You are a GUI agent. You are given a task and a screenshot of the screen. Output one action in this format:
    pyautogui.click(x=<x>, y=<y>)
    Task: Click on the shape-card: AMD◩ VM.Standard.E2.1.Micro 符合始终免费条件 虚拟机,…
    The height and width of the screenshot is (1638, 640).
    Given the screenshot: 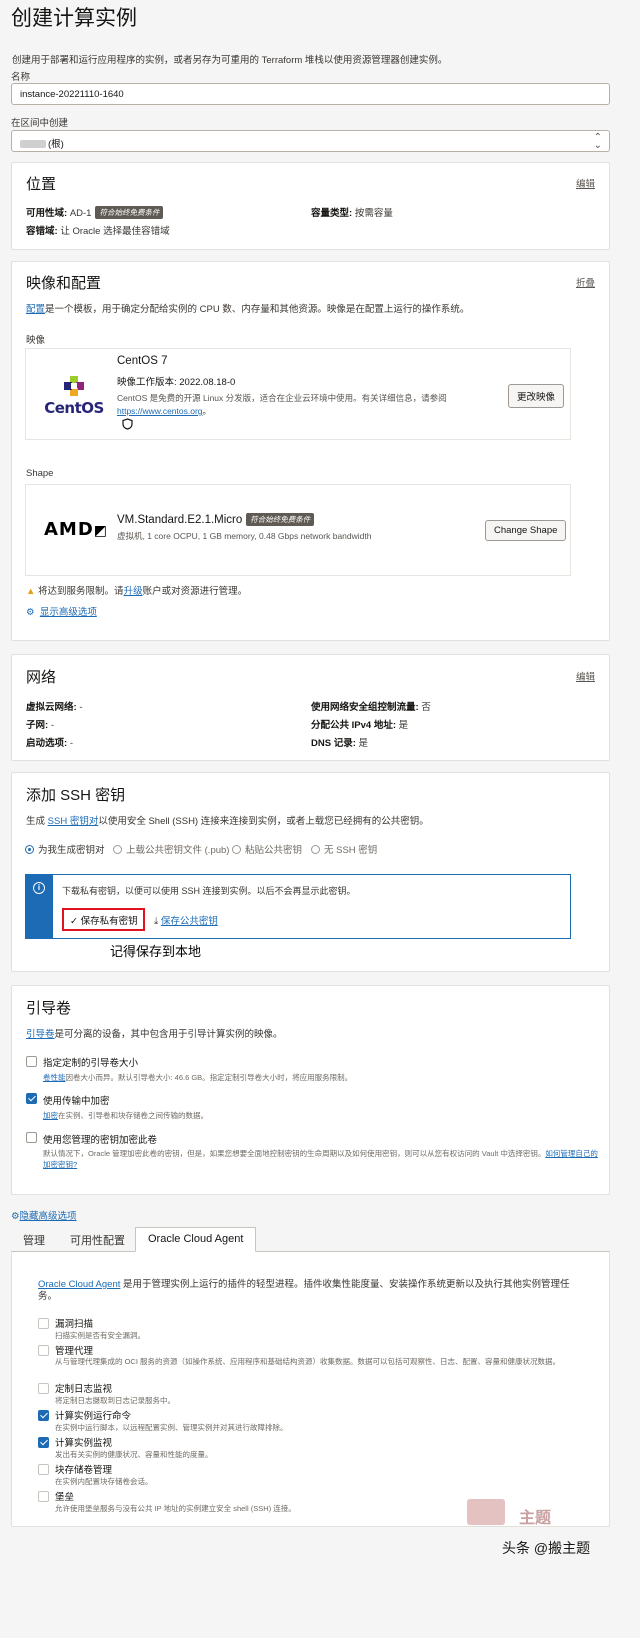 What is the action you would take?
    pyautogui.click(x=298, y=530)
    